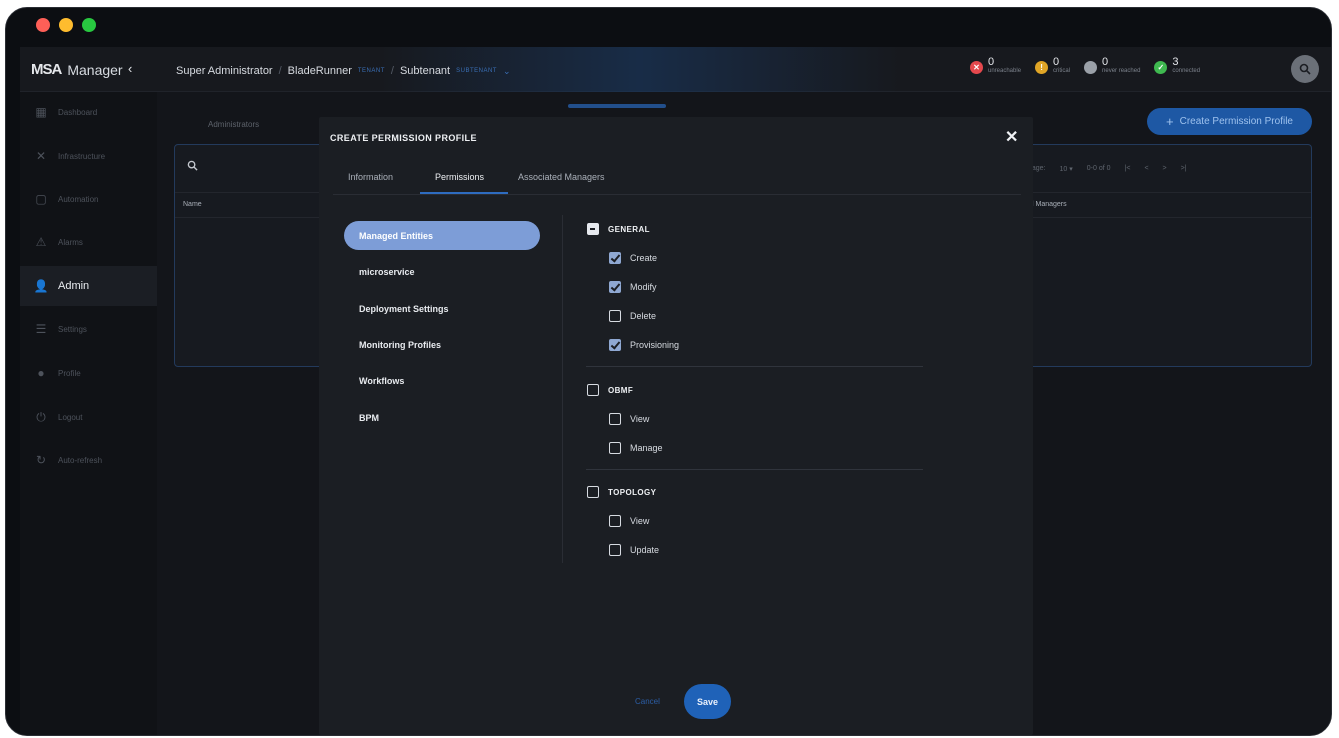 This screenshot has width=1339, height=738. What do you see at coordinates (41, 416) in the screenshot?
I see `power-icon: ⏻` at bounding box center [41, 416].